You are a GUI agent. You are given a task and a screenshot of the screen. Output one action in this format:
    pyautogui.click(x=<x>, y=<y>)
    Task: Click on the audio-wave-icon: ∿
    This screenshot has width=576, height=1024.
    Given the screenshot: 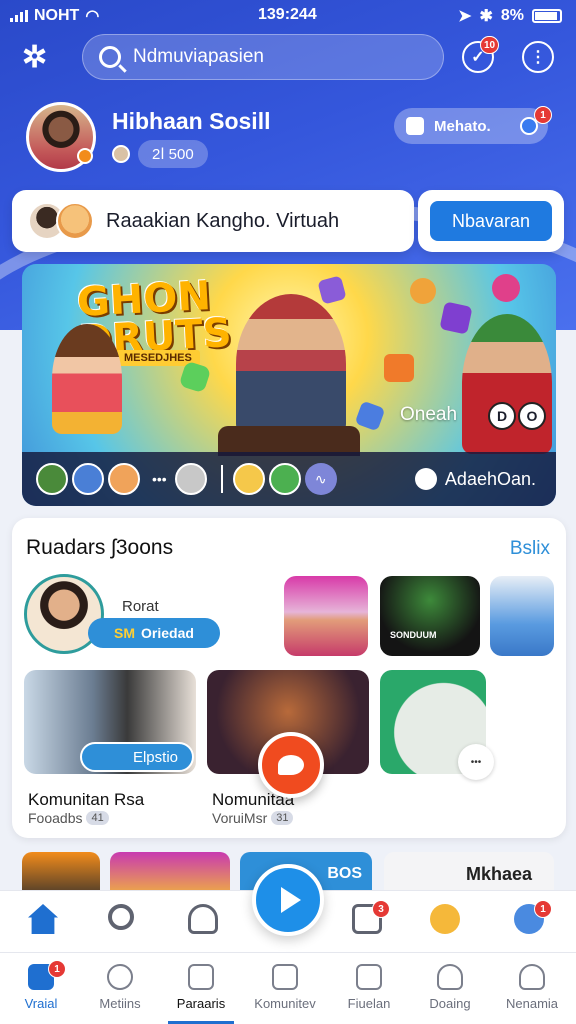 What is the action you would take?
    pyautogui.click(x=320, y=479)
    